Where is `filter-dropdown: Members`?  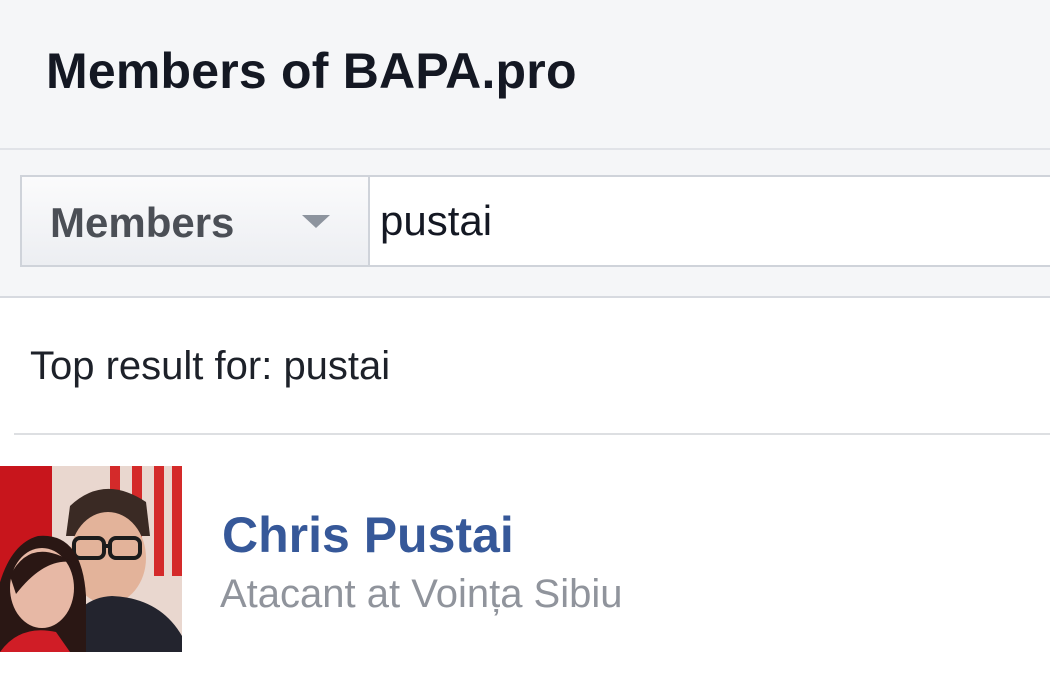
filter-dropdown: Members is located at coordinates (196, 221).